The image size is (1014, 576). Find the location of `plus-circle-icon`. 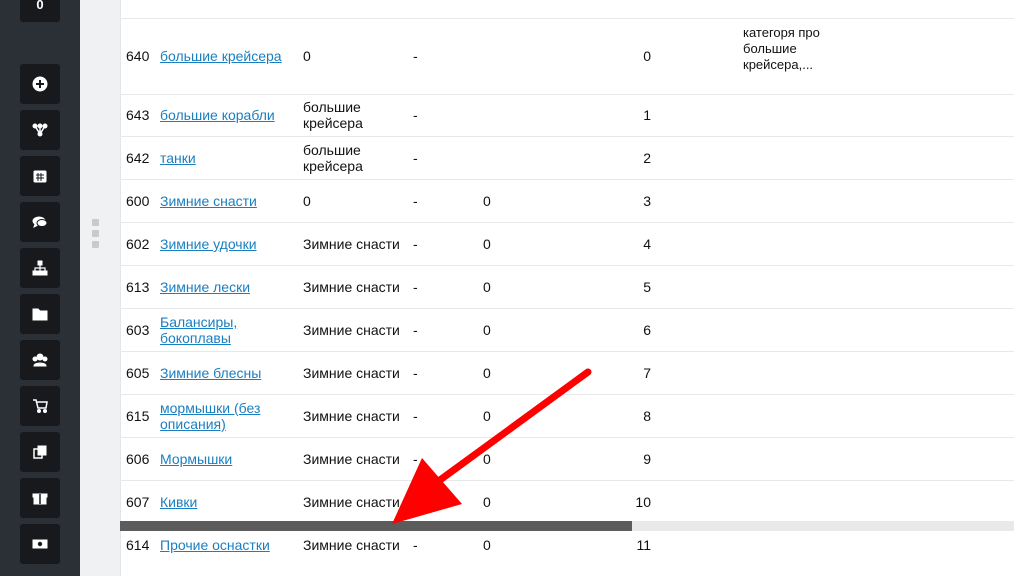

plus-circle-icon is located at coordinates (40, 84).